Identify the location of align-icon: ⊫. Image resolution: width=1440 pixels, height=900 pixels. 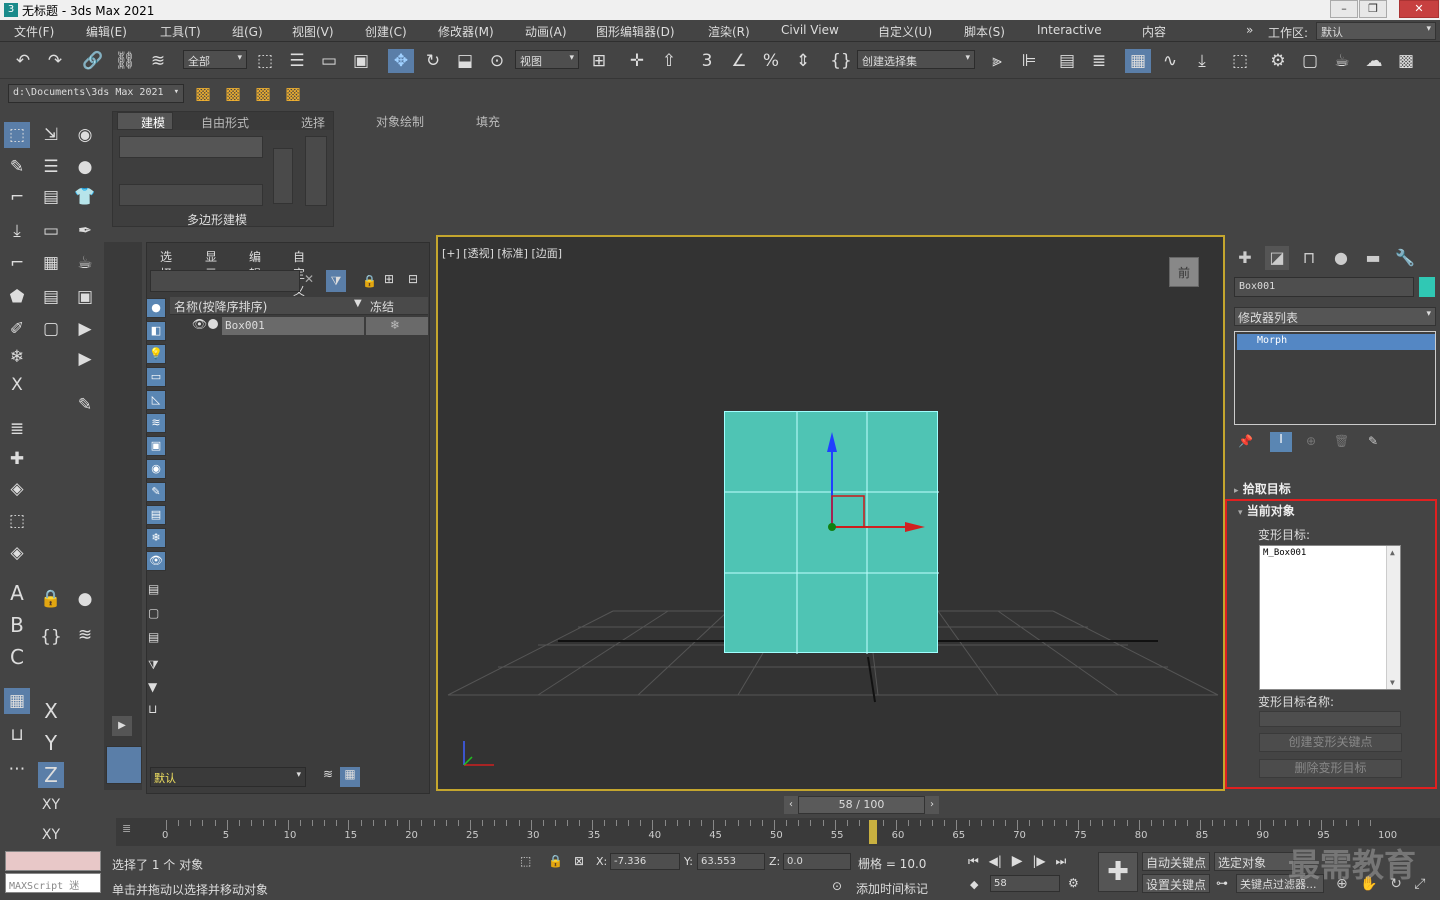
(1029, 61).